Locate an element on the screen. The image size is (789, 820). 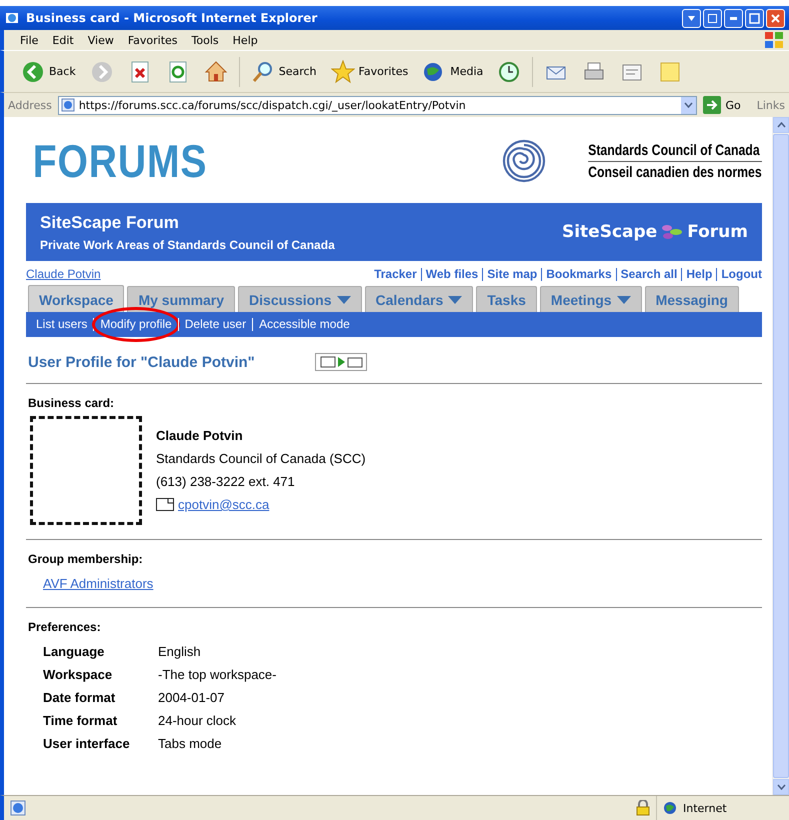
nav-link: Modify profile is located at coordinates (136, 324).